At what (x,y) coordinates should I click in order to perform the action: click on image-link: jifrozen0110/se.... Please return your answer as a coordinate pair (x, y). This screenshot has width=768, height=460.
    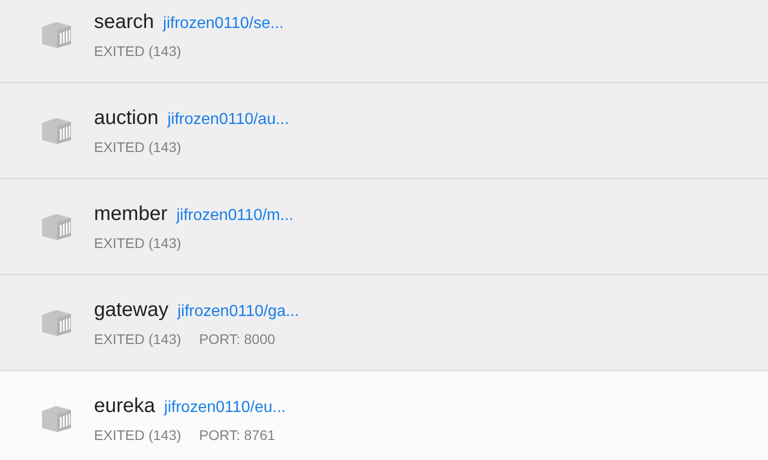
    Looking at the image, I should click on (223, 24).